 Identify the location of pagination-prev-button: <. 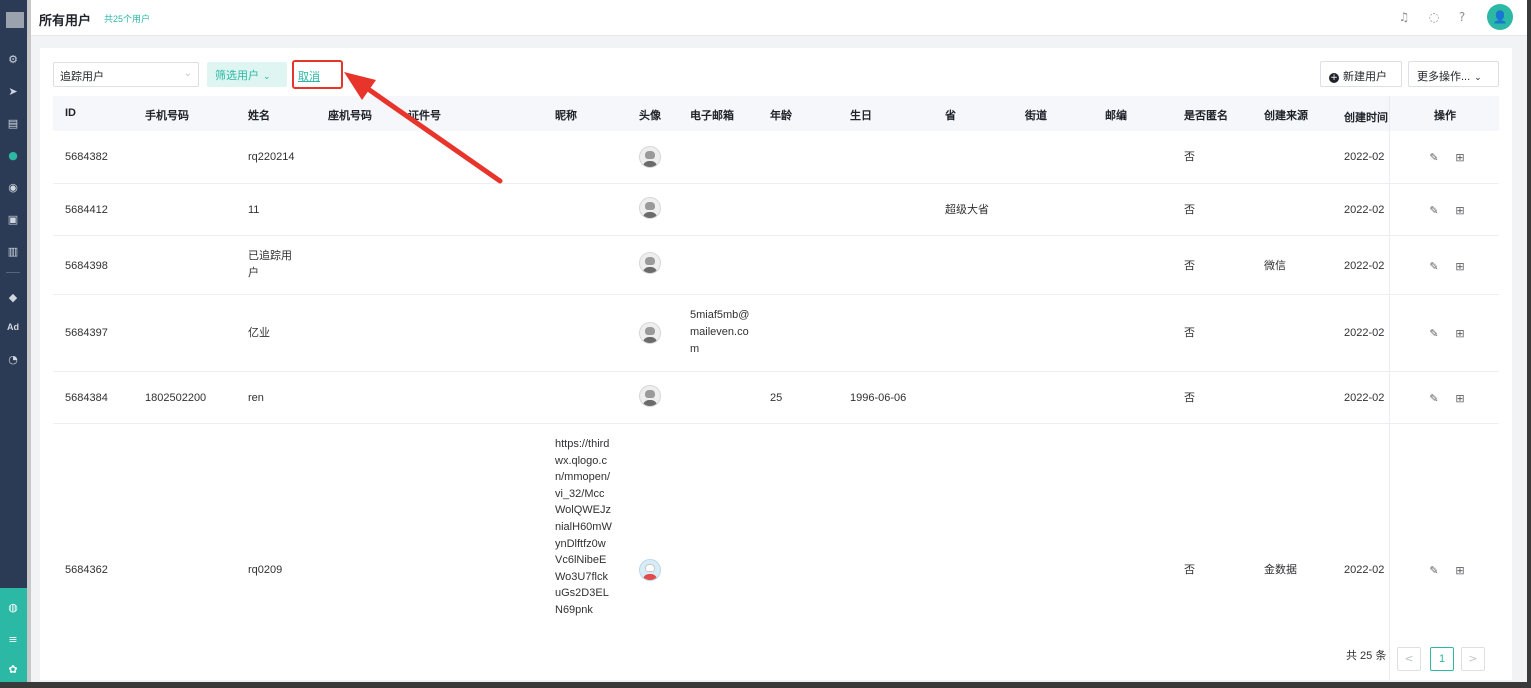
(1409, 659).